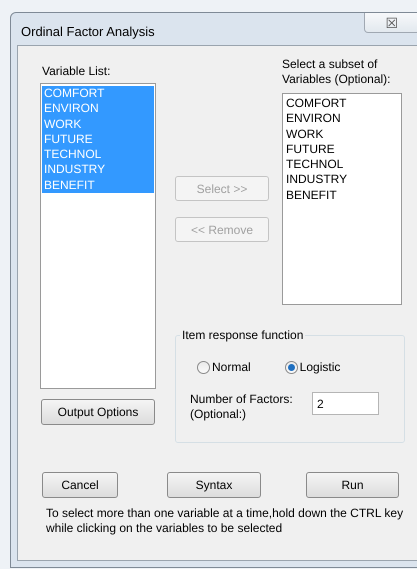  Describe the element at coordinates (98, 412) in the screenshot. I see `output-options-button: Output Options` at that location.